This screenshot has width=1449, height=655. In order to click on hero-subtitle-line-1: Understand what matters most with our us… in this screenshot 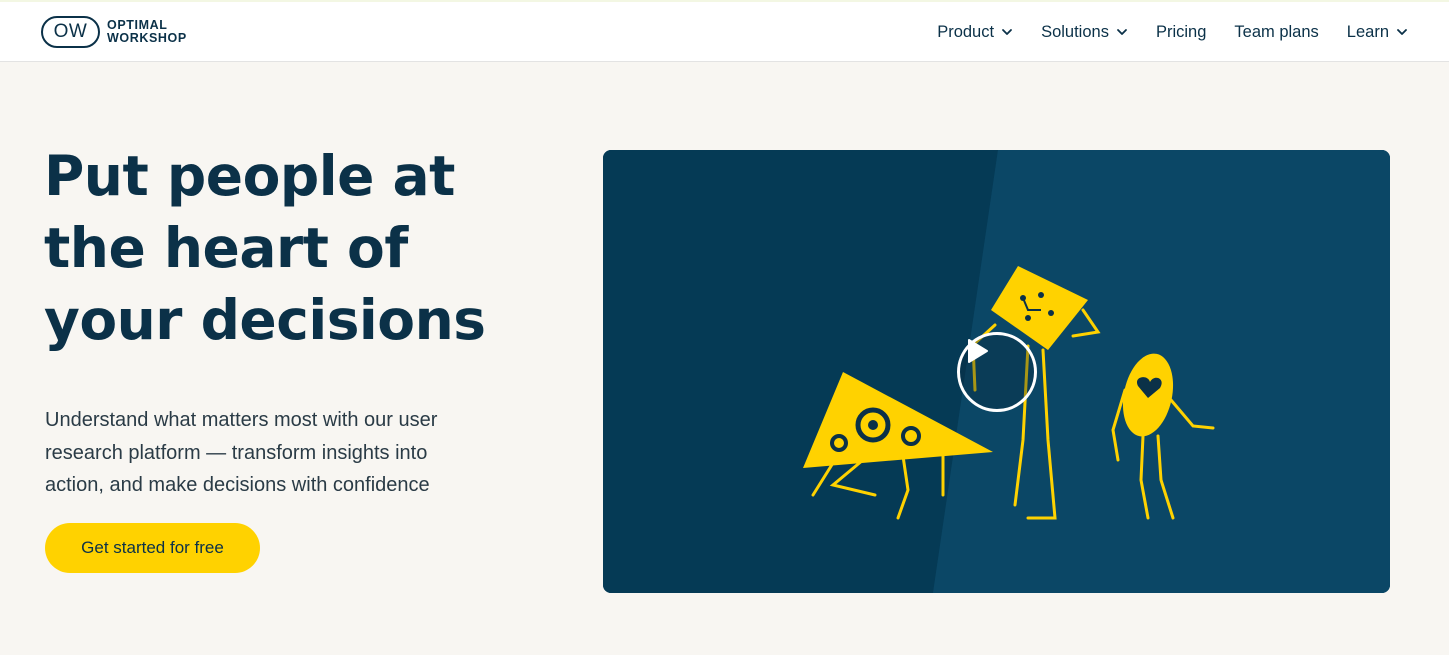, I will do `click(241, 420)`.